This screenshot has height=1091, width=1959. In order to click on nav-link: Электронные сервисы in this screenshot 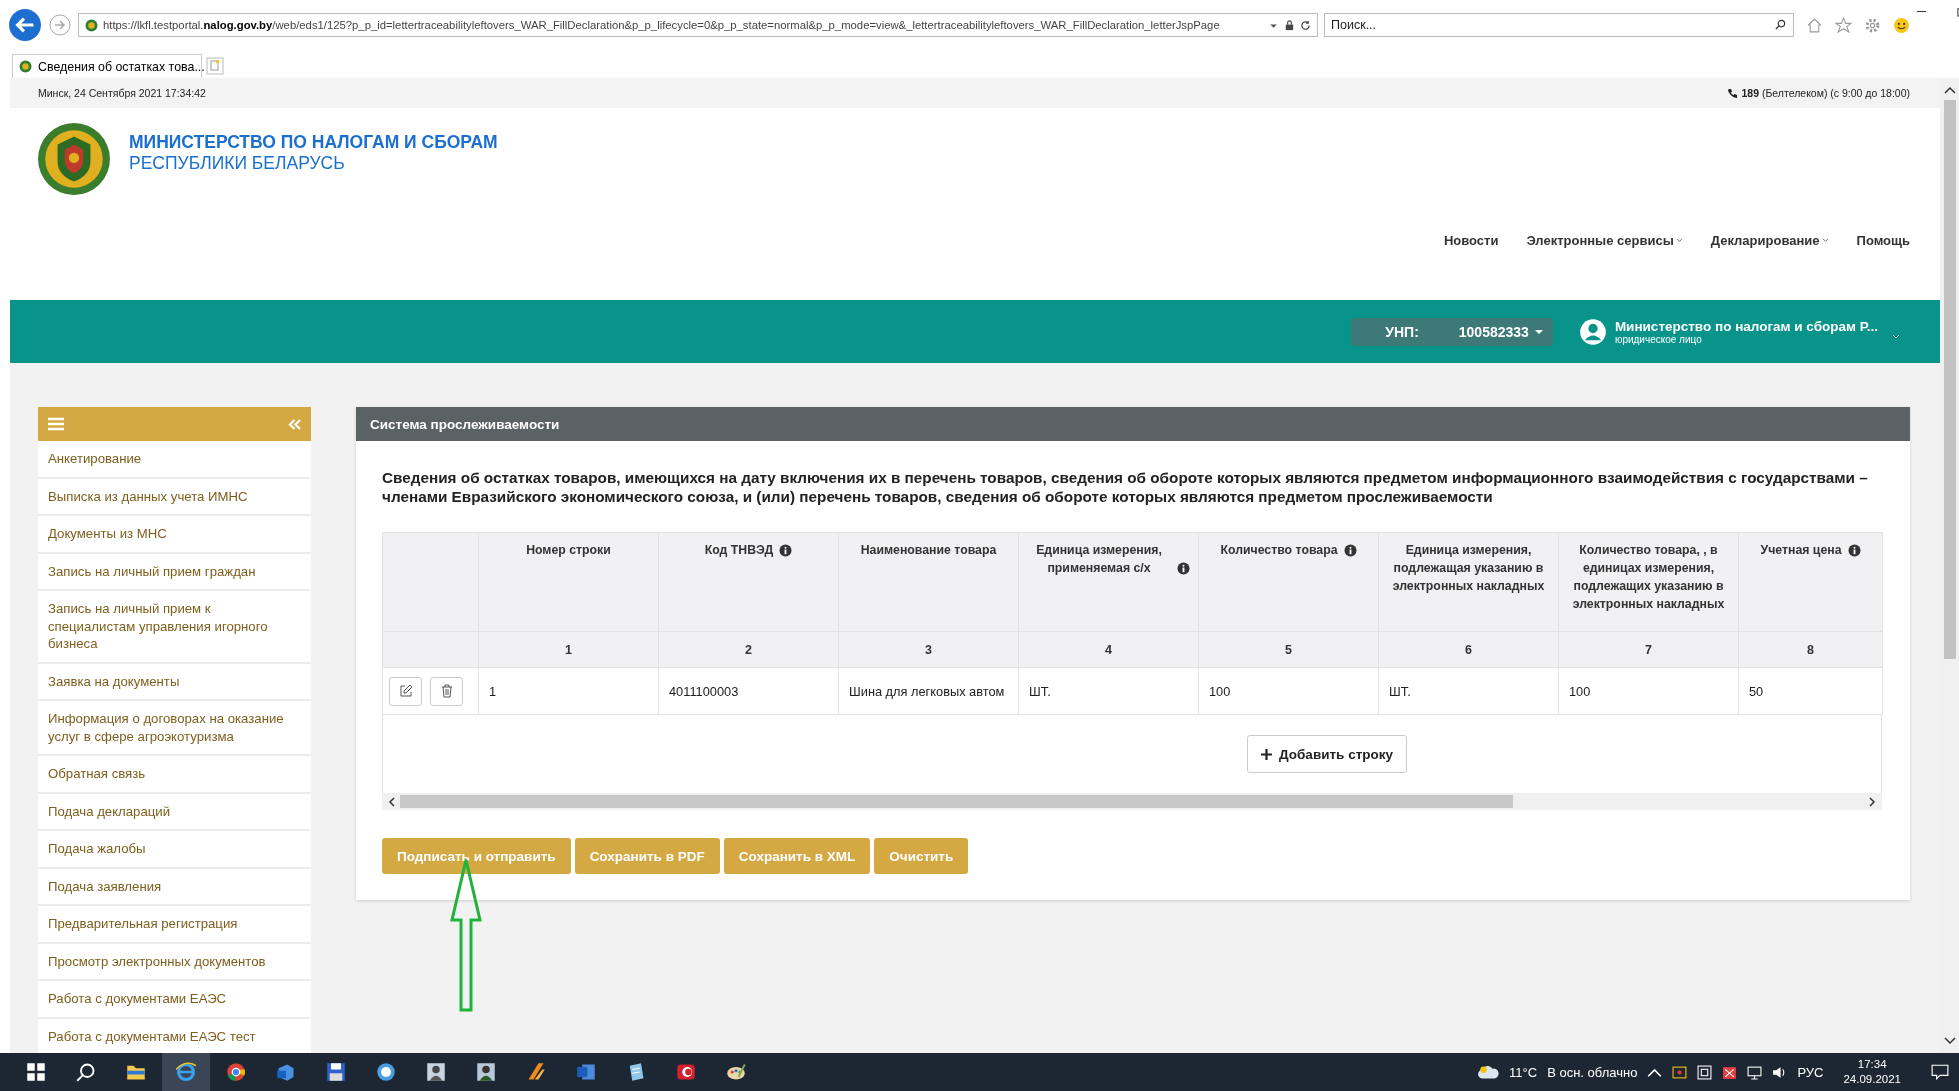, I will do `click(1604, 240)`.